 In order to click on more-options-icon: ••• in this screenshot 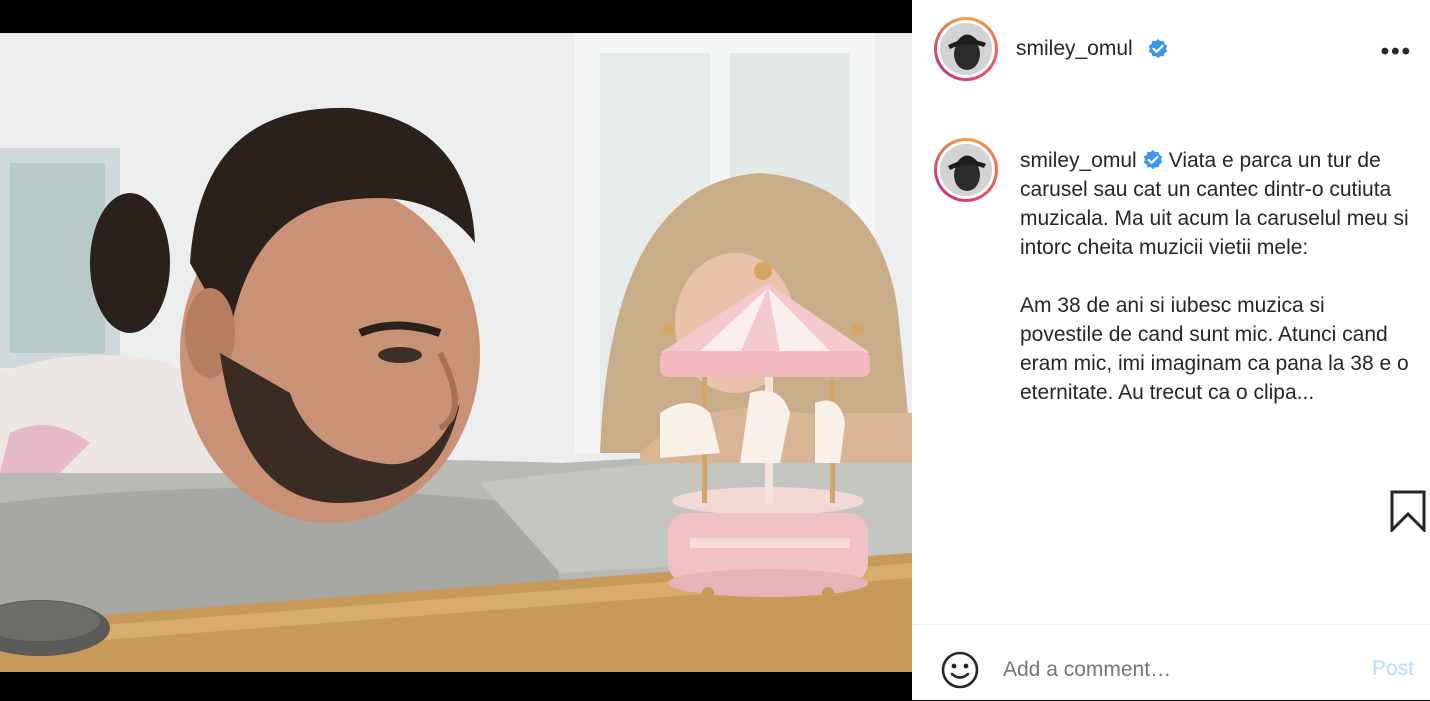, I will do `click(1396, 52)`.